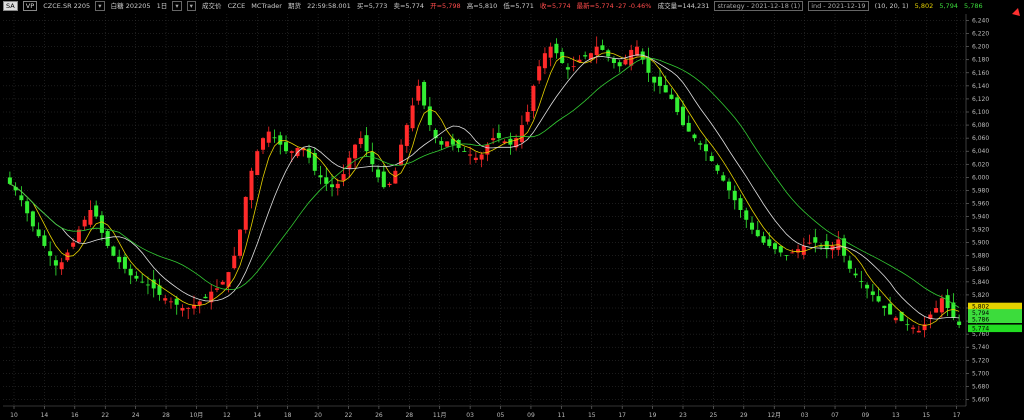 This screenshot has height=420, width=1024. Describe the element at coordinates (980, 164) in the screenshot. I see `y-tick-label: 6,020` at that location.